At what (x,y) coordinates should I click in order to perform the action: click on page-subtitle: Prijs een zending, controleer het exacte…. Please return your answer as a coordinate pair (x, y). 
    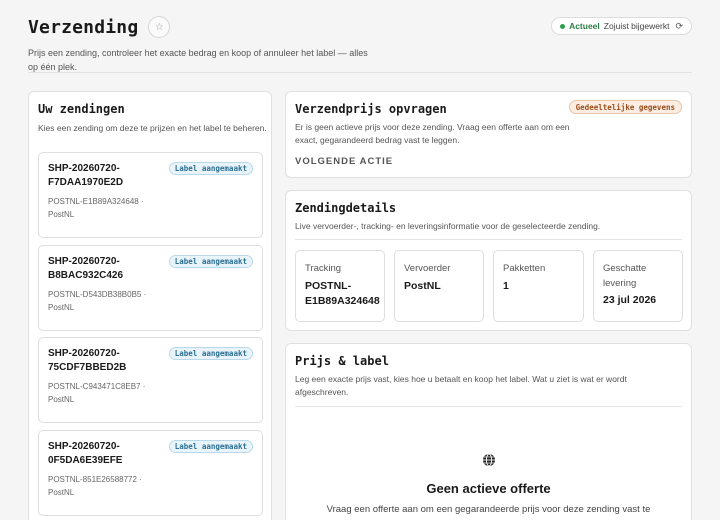
    Looking at the image, I should click on (198, 60).